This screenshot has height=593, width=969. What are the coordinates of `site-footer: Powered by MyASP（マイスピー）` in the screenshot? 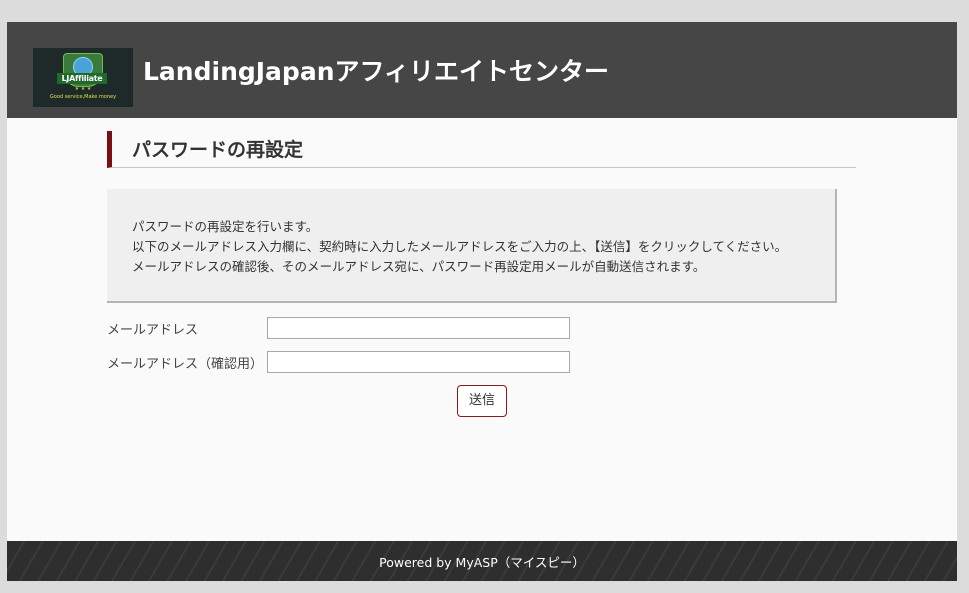 It's located at (482, 561).